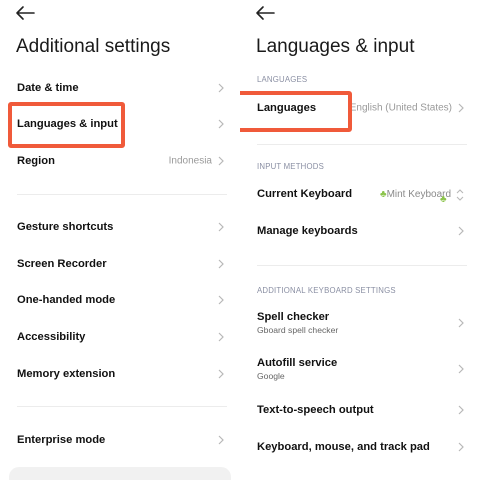  I want to click on item-label: One-handed mode, so click(66, 300).